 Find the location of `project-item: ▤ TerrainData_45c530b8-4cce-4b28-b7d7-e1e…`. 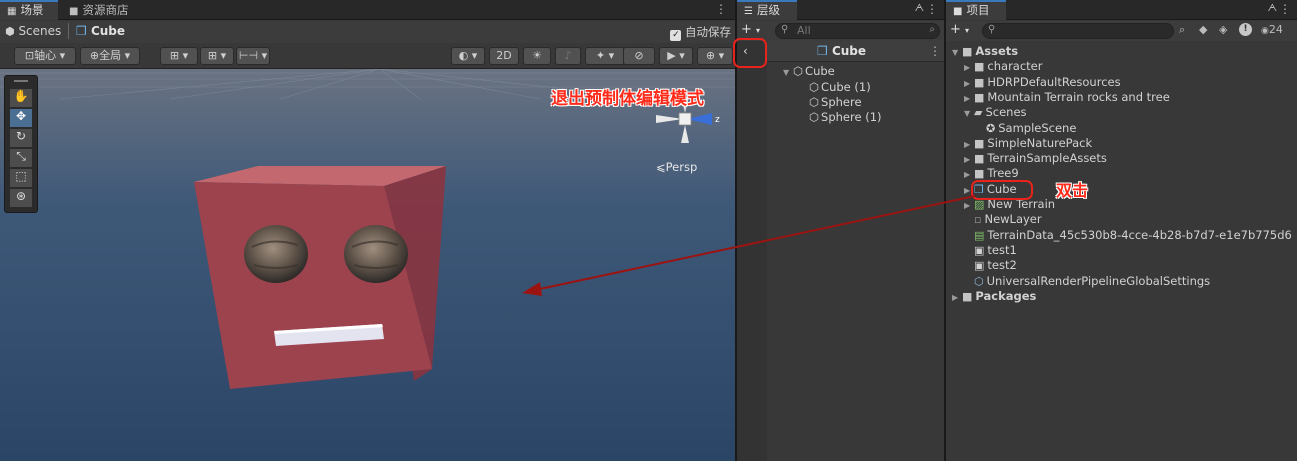

project-item: ▤ TerrainData_45c530b8-4cce-4b28-b7d7-e1e… is located at coordinates (1128, 235).